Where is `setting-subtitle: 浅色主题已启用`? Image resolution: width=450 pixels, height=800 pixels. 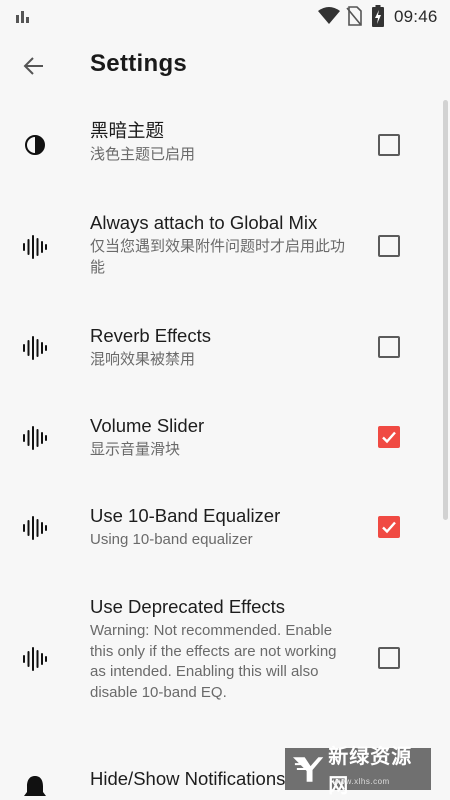
setting-subtitle: 浅色主题已启用 is located at coordinates (143, 154).